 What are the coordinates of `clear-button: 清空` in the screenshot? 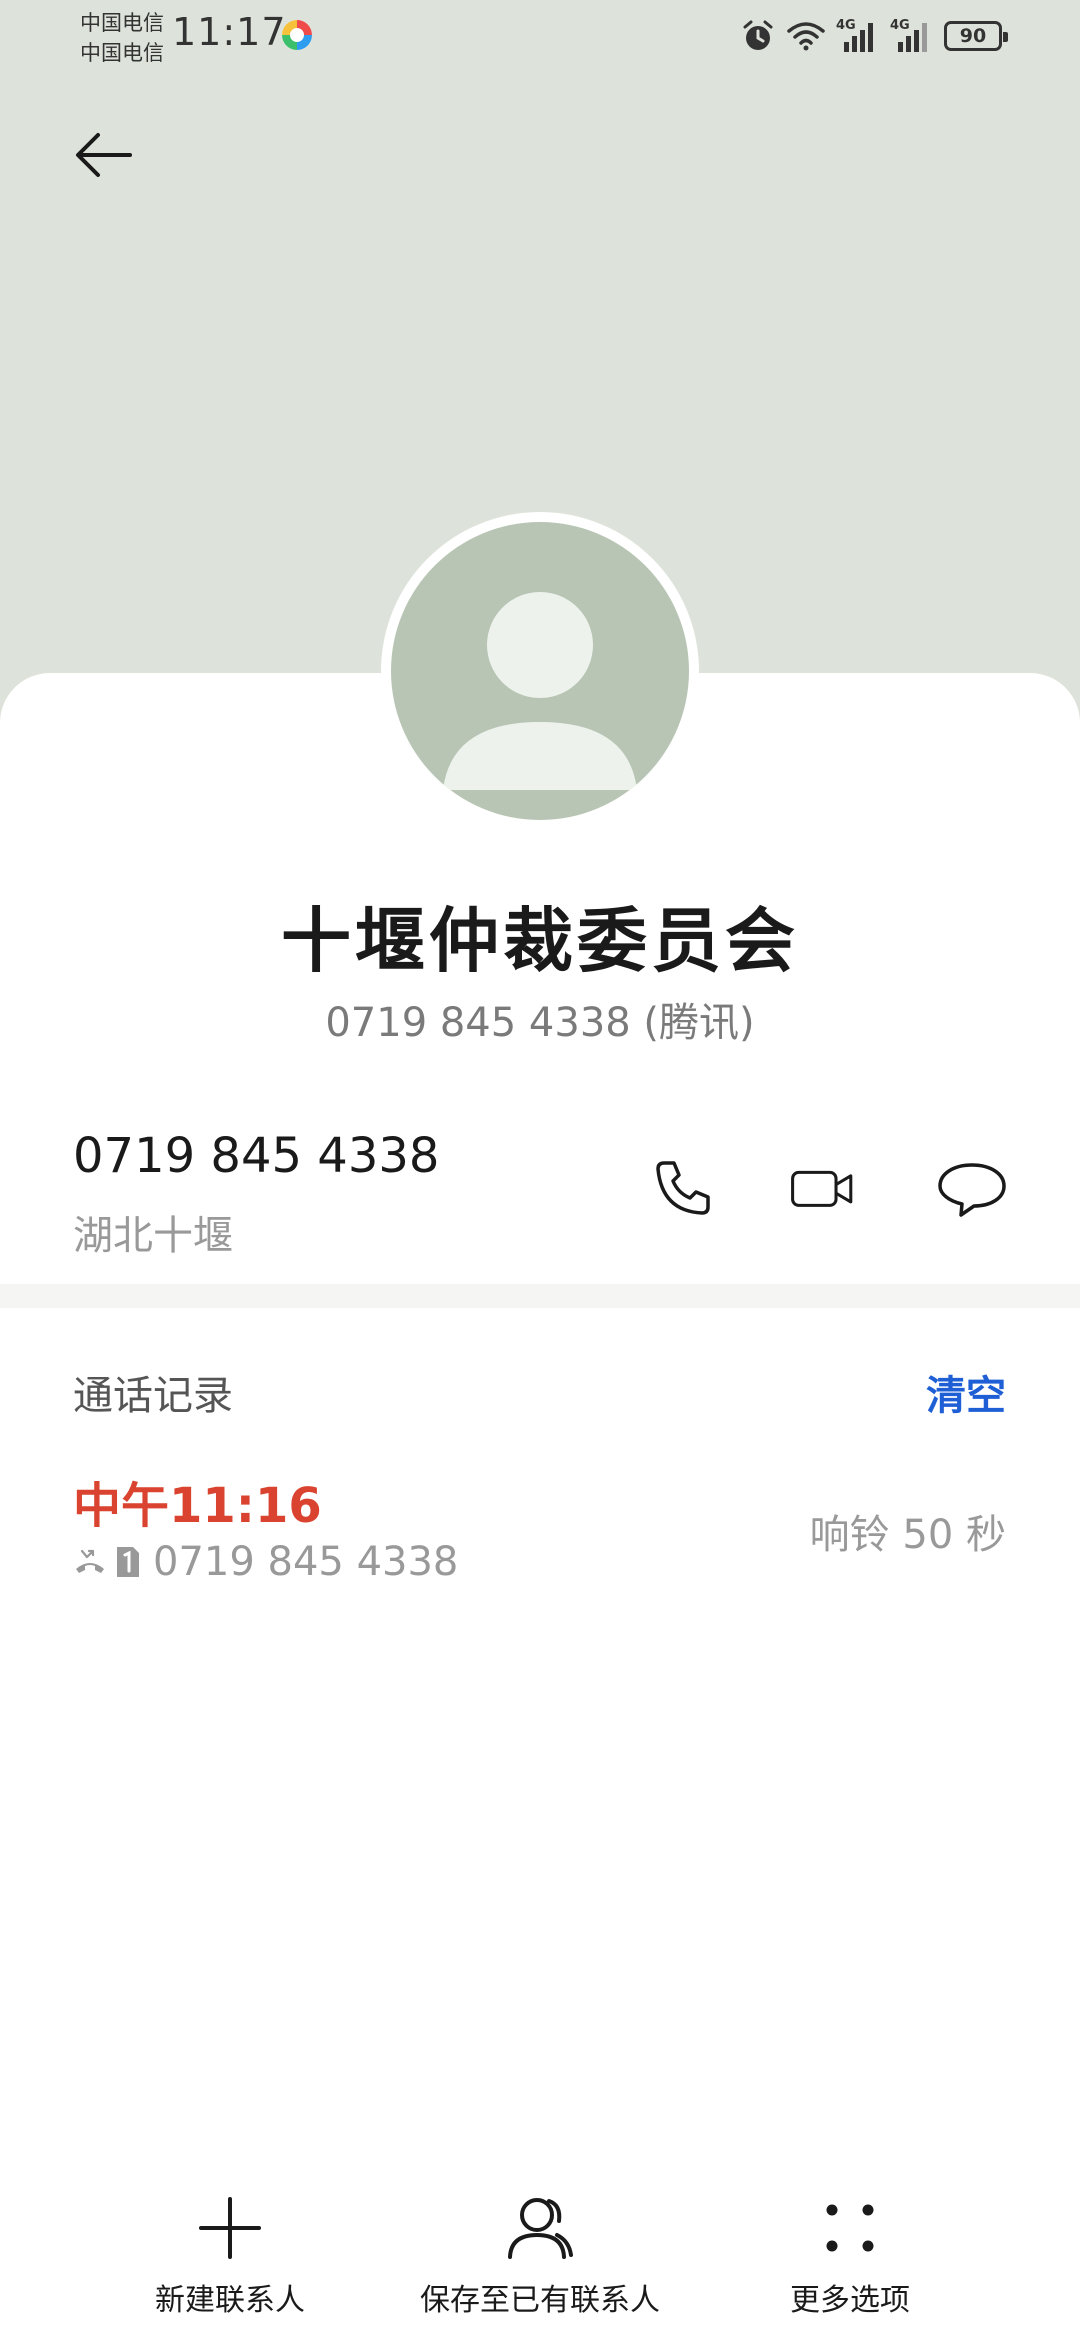 It's located at (966, 1392).